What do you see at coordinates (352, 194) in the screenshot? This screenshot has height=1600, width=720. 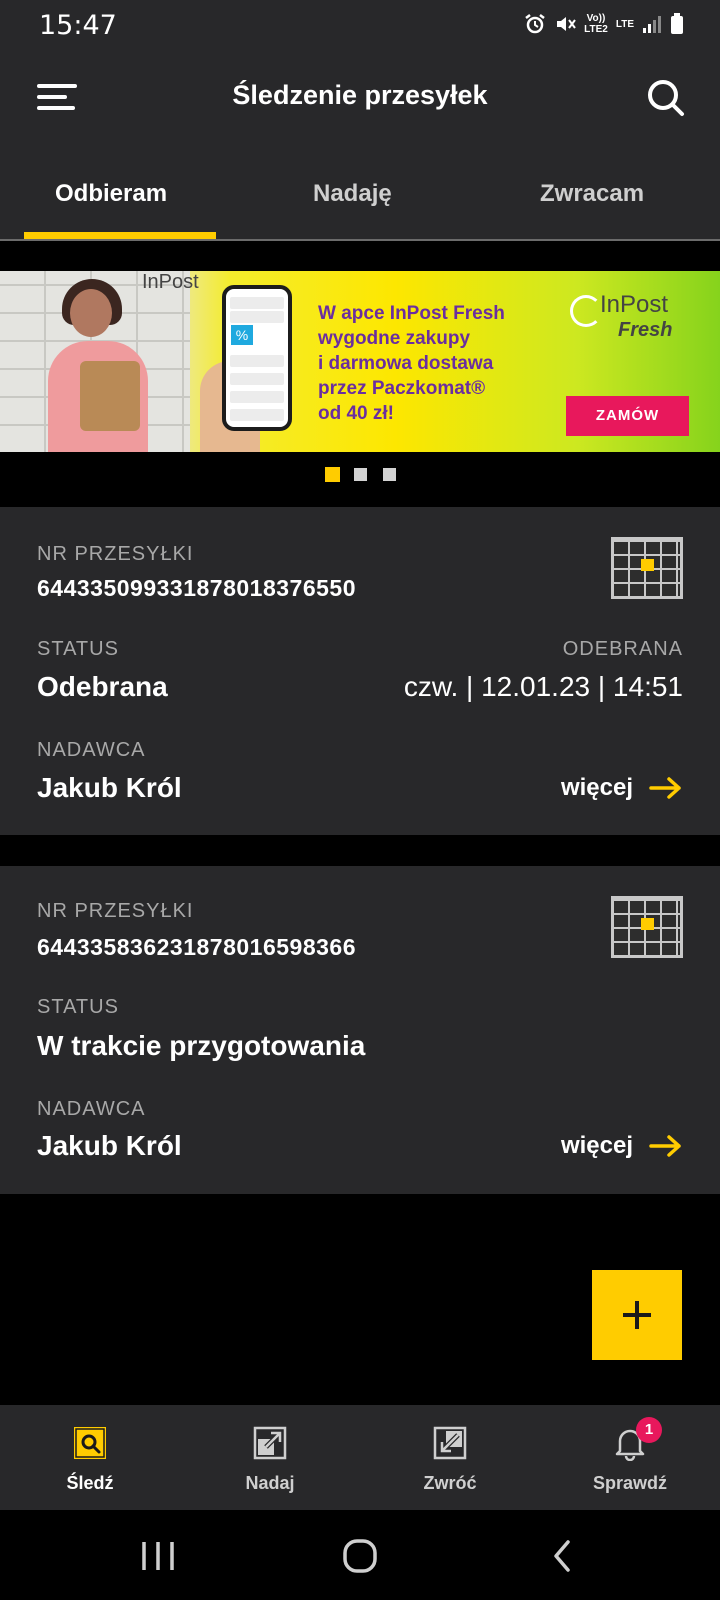 I see `tab-nadaje: Nadaję` at bounding box center [352, 194].